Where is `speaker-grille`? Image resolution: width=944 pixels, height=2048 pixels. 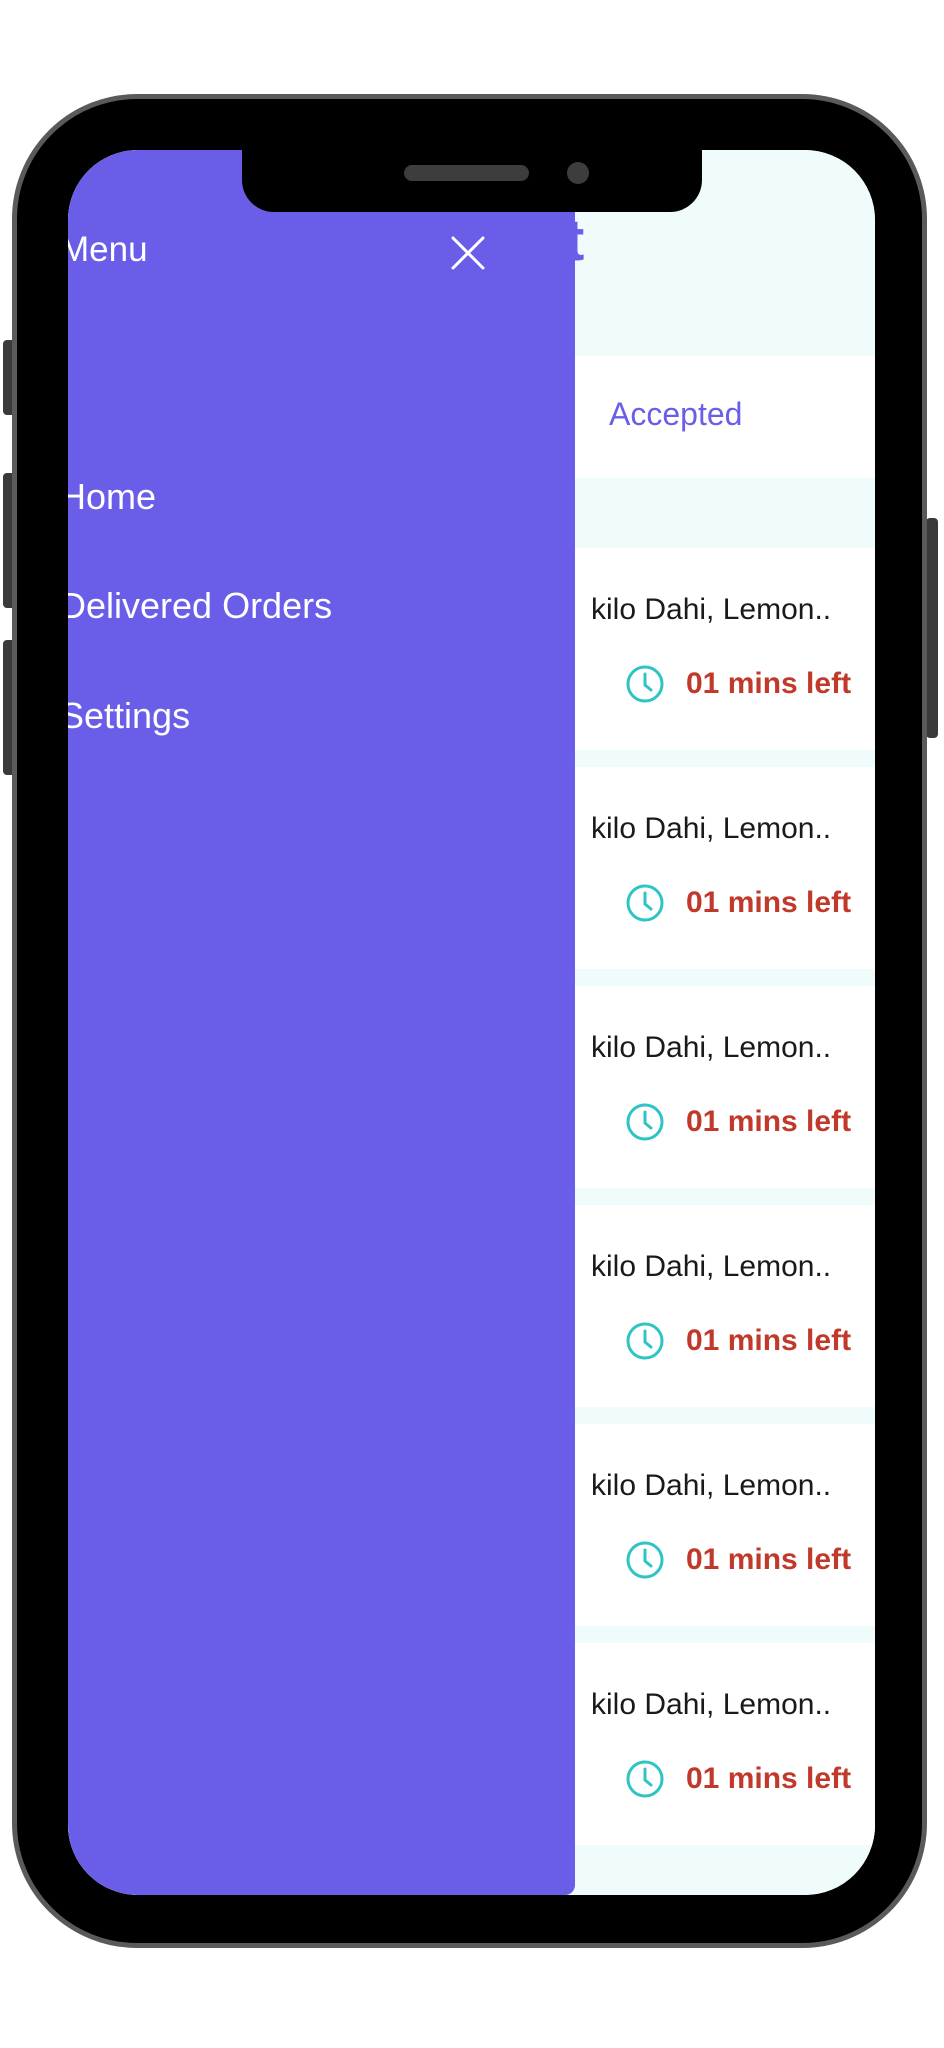
speaker-grille is located at coordinates (466, 173).